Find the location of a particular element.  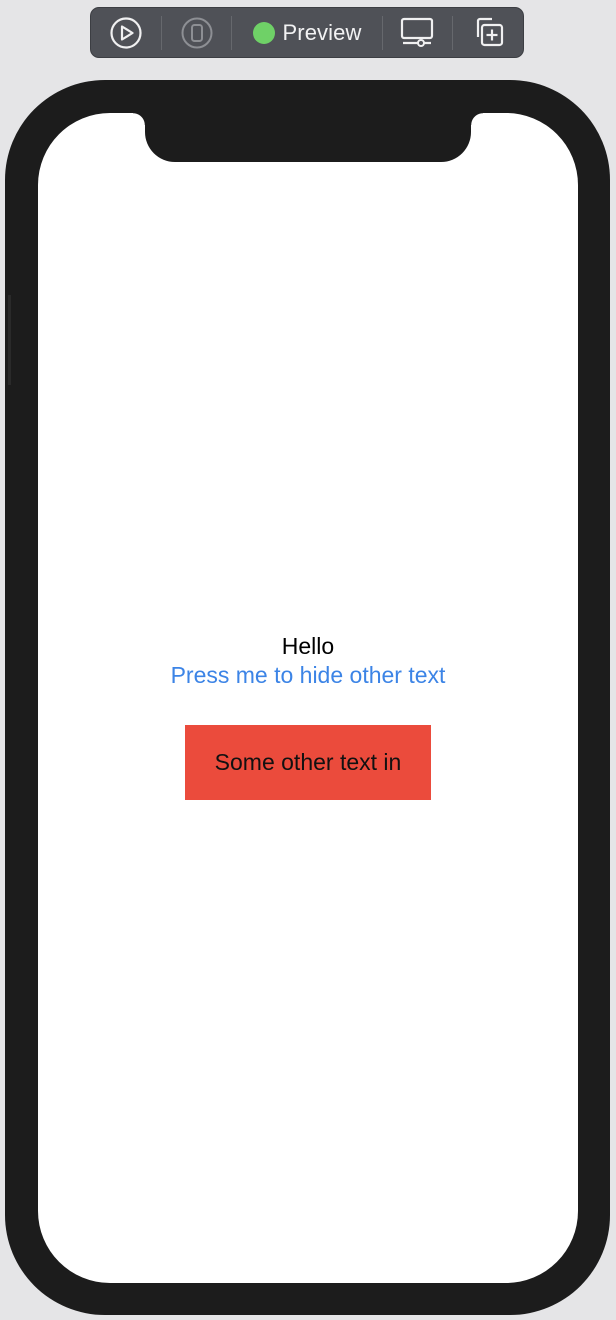

preview-status: Preview is located at coordinates (306, 32).